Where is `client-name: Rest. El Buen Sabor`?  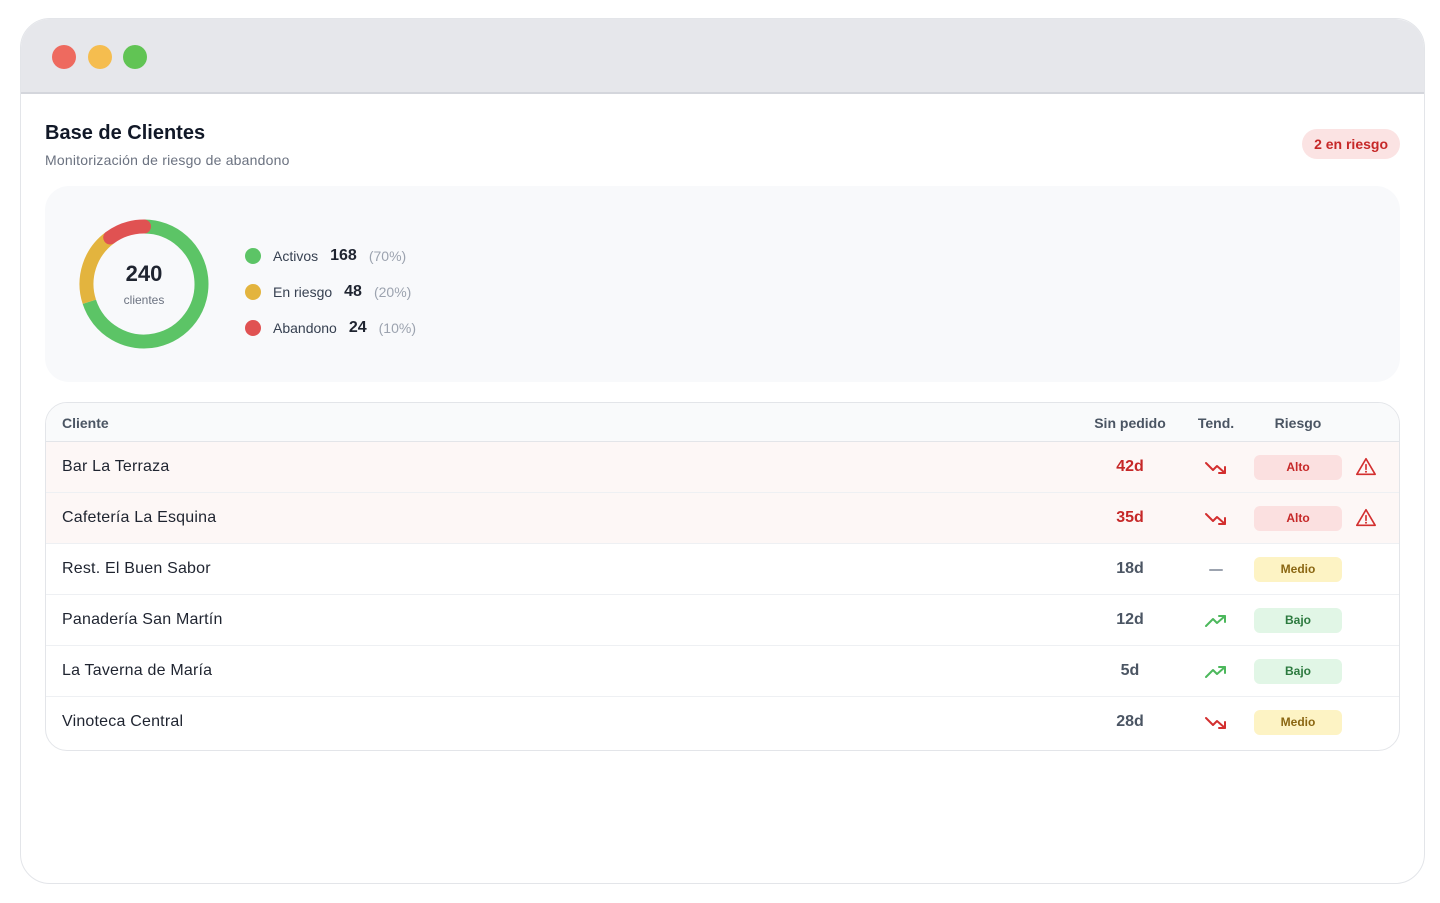 client-name: Rest. El Buen Sabor is located at coordinates (136, 569).